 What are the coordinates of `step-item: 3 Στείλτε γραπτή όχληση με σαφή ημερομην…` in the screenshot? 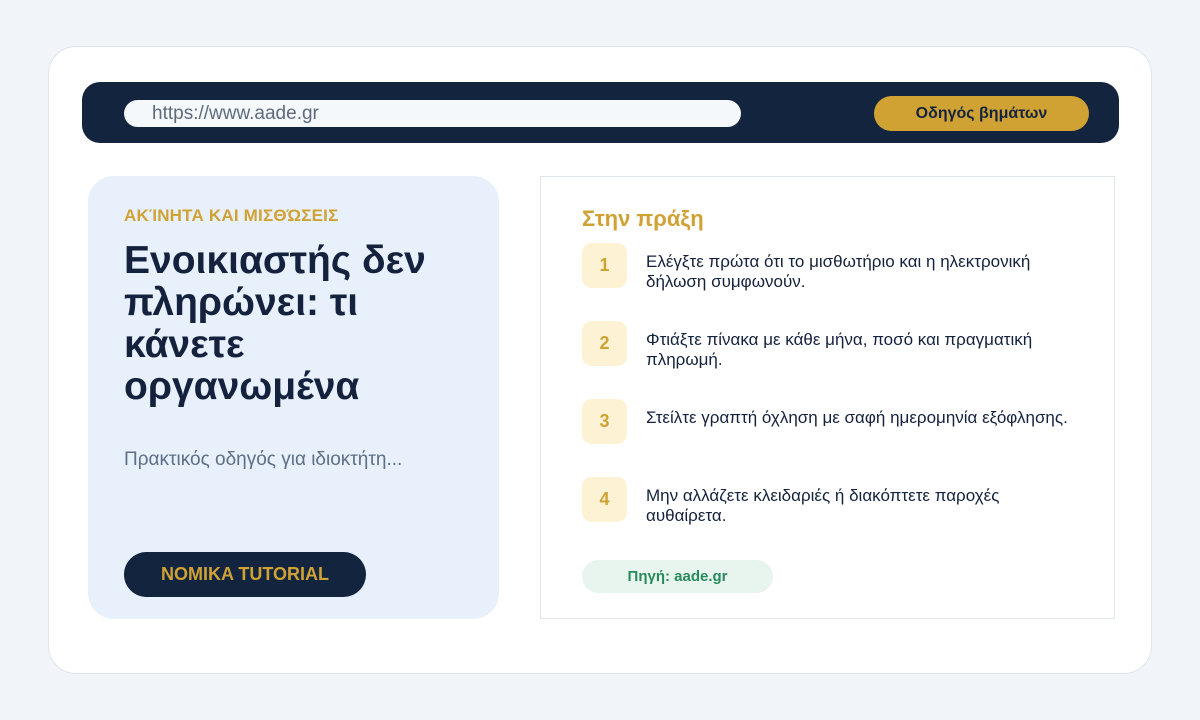 It's located at (832, 422).